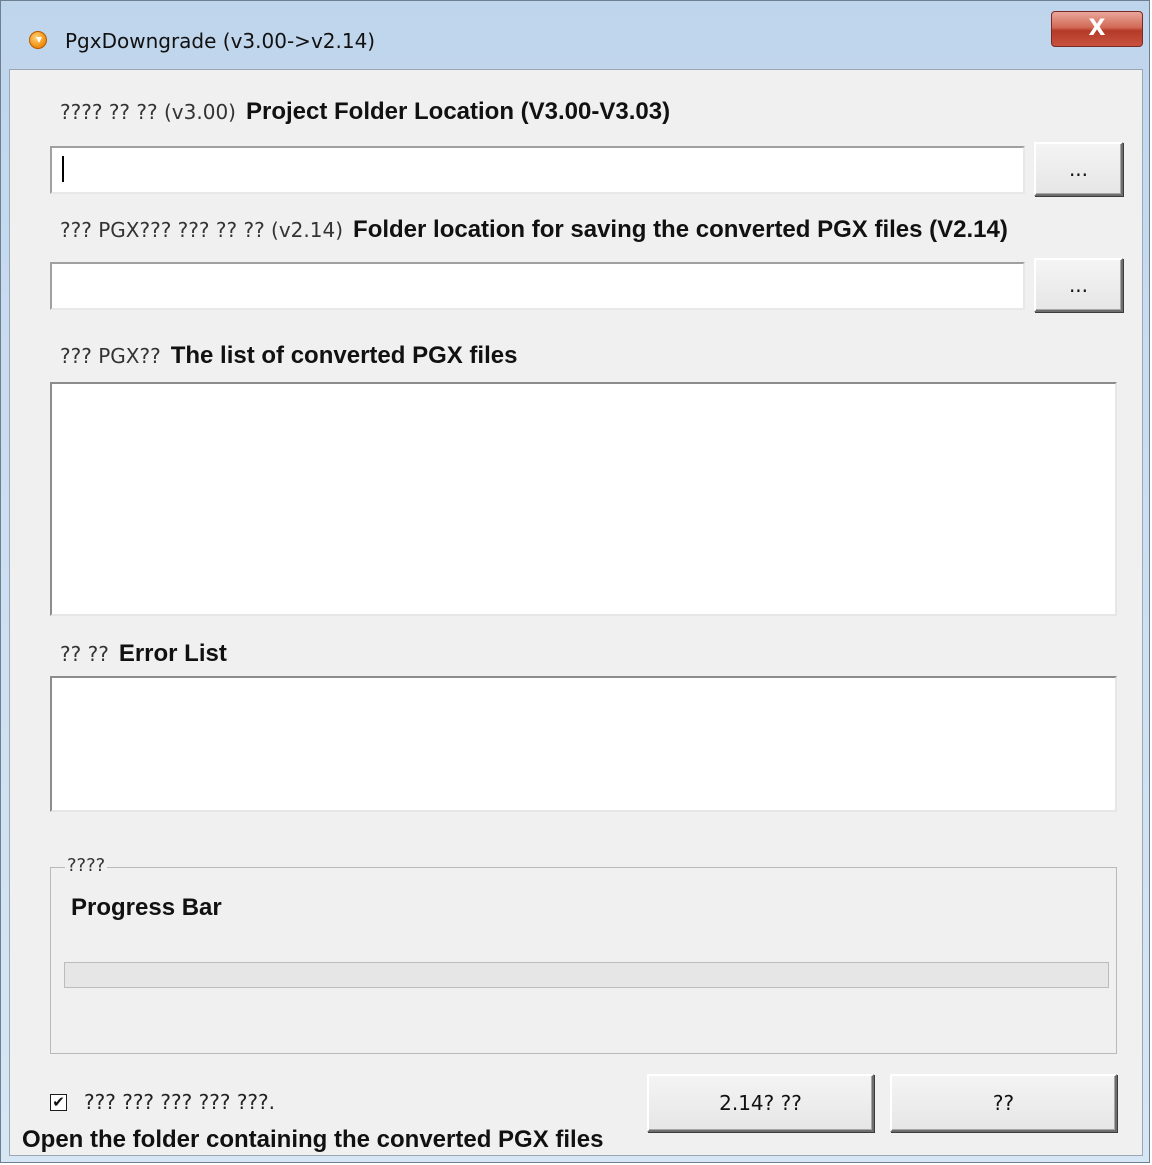 The height and width of the screenshot is (1165, 1152). What do you see at coordinates (220, 41) in the screenshot?
I see `window-title: PgxDowngrade (v3.00->v2.14)` at bounding box center [220, 41].